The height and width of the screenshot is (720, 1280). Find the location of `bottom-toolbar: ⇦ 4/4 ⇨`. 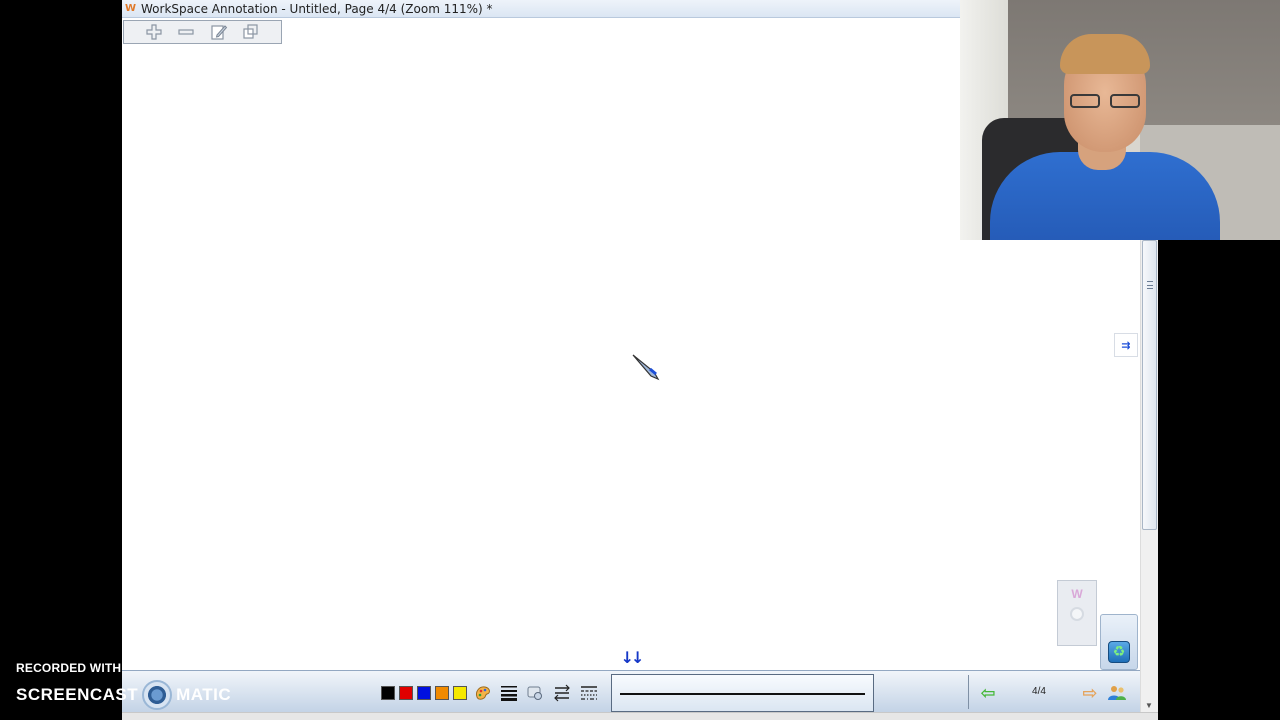

bottom-toolbar: ⇦ 4/4 ⇨ is located at coordinates (631, 691).